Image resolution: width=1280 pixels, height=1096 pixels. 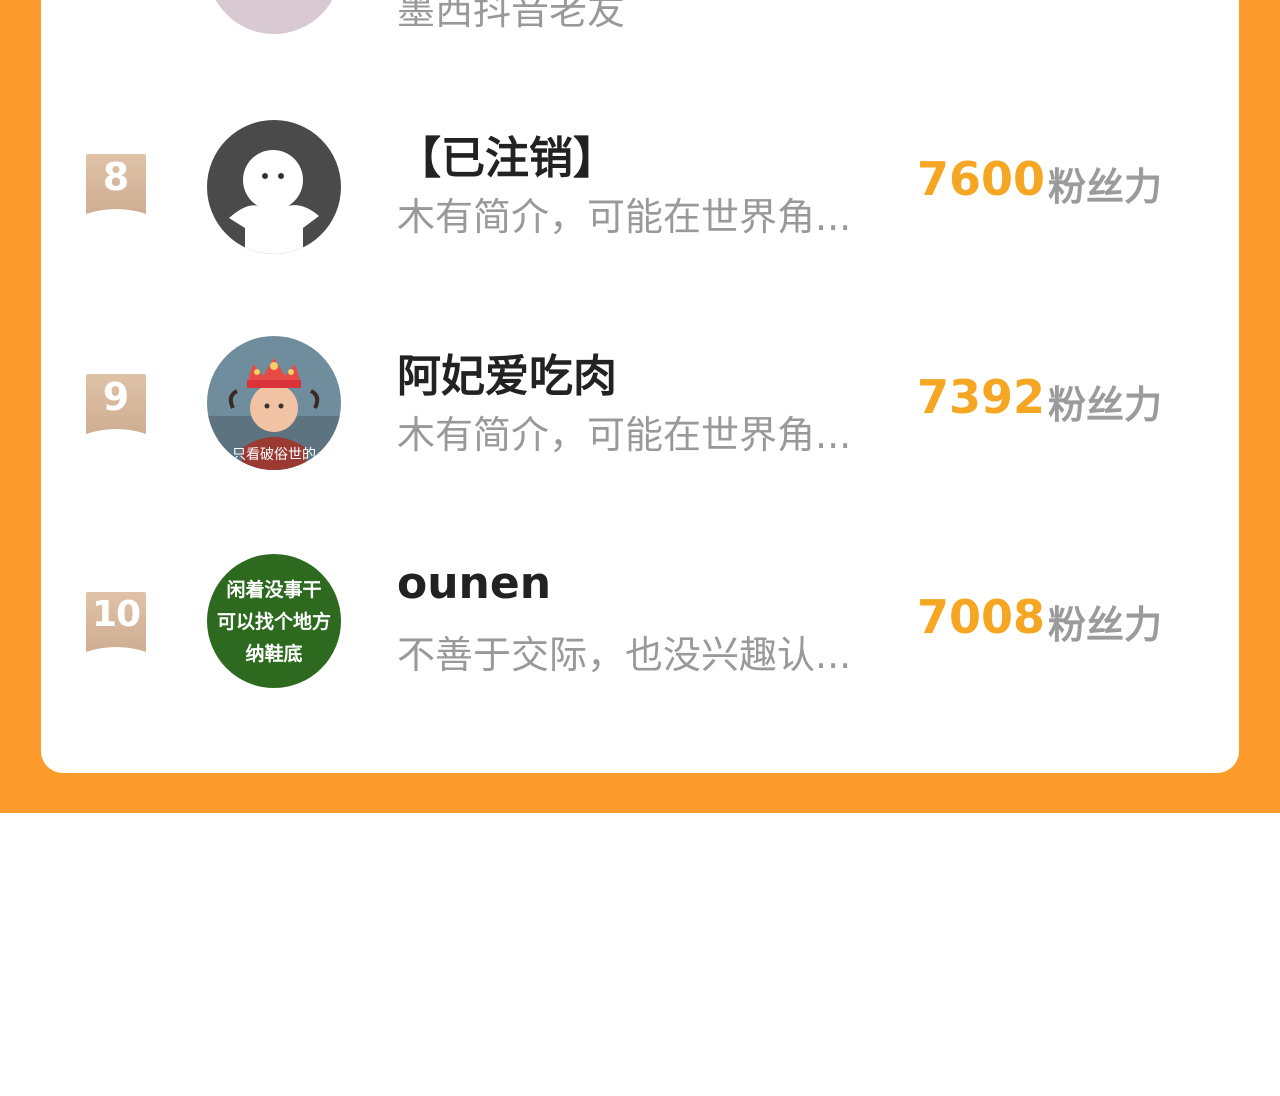 What do you see at coordinates (981, 397) in the screenshot?
I see `fan-power-score: 7392` at bounding box center [981, 397].